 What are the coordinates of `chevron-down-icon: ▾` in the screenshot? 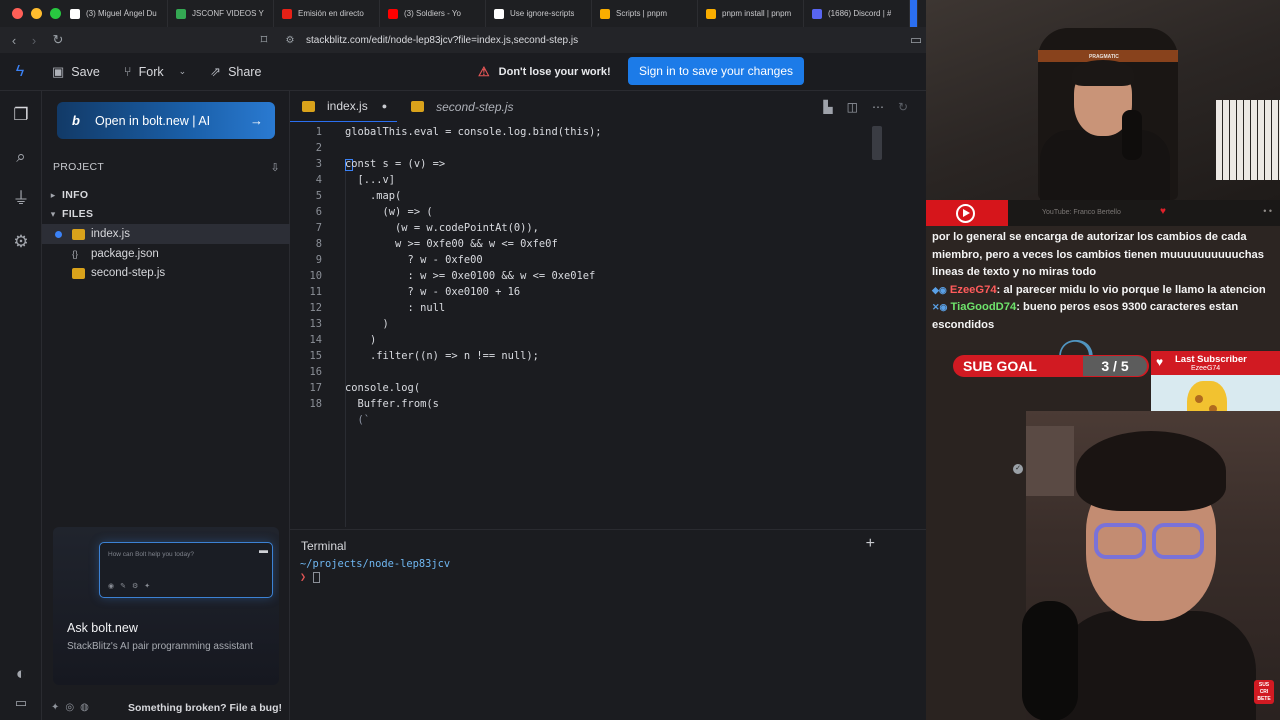 It's located at (53, 213).